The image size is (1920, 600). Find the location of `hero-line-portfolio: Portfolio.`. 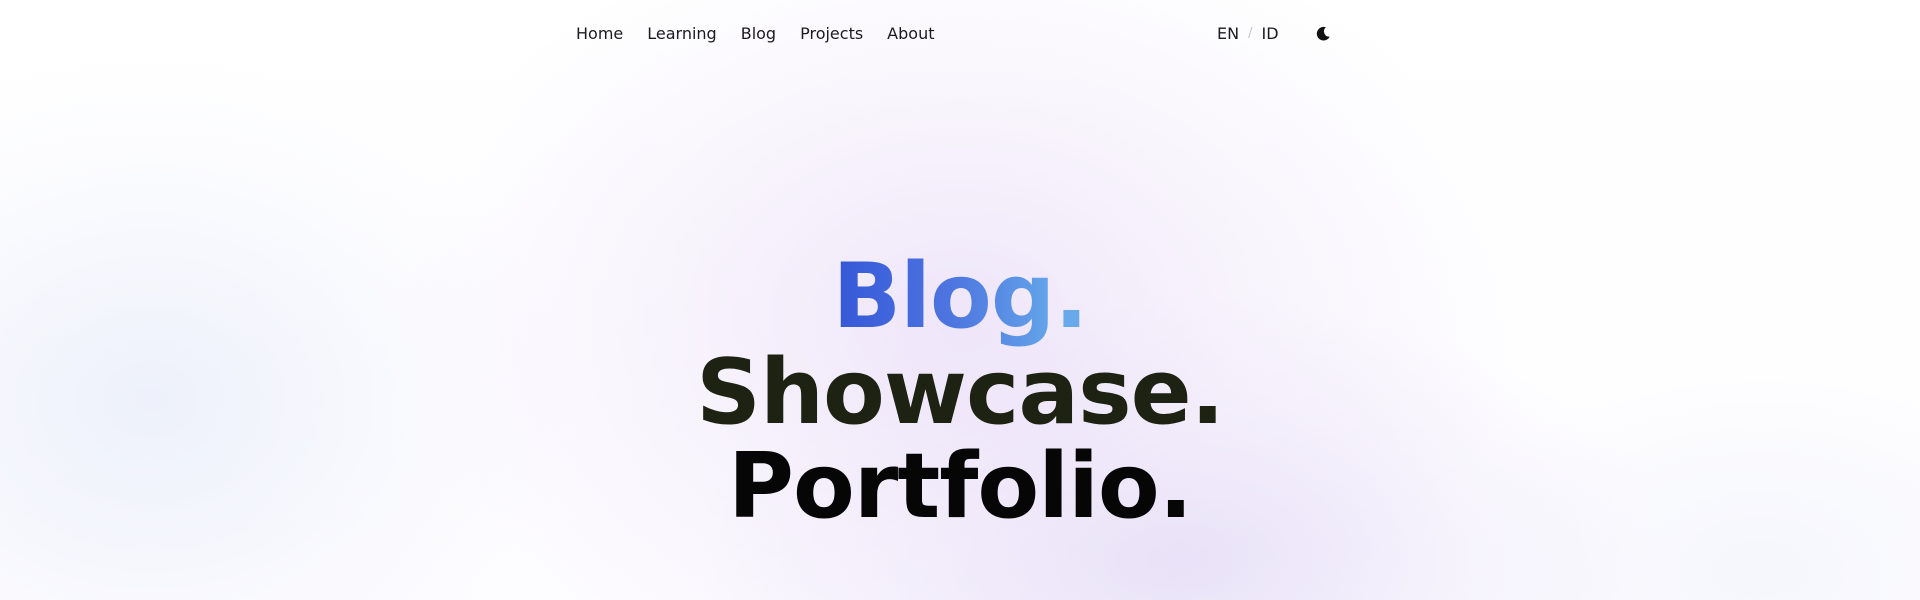

hero-line-portfolio: Portfolio. is located at coordinates (960, 486).